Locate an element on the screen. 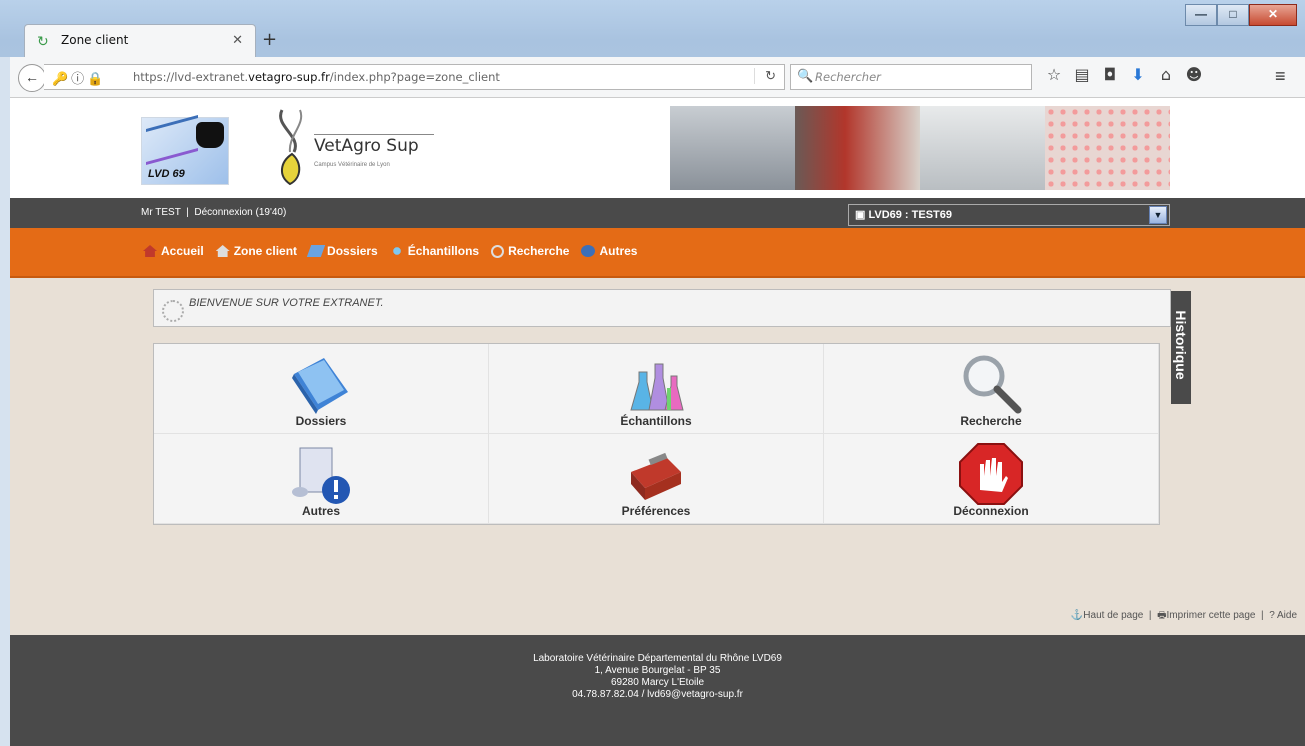  menu-item-label: Recherche is located at coordinates (539, 251).